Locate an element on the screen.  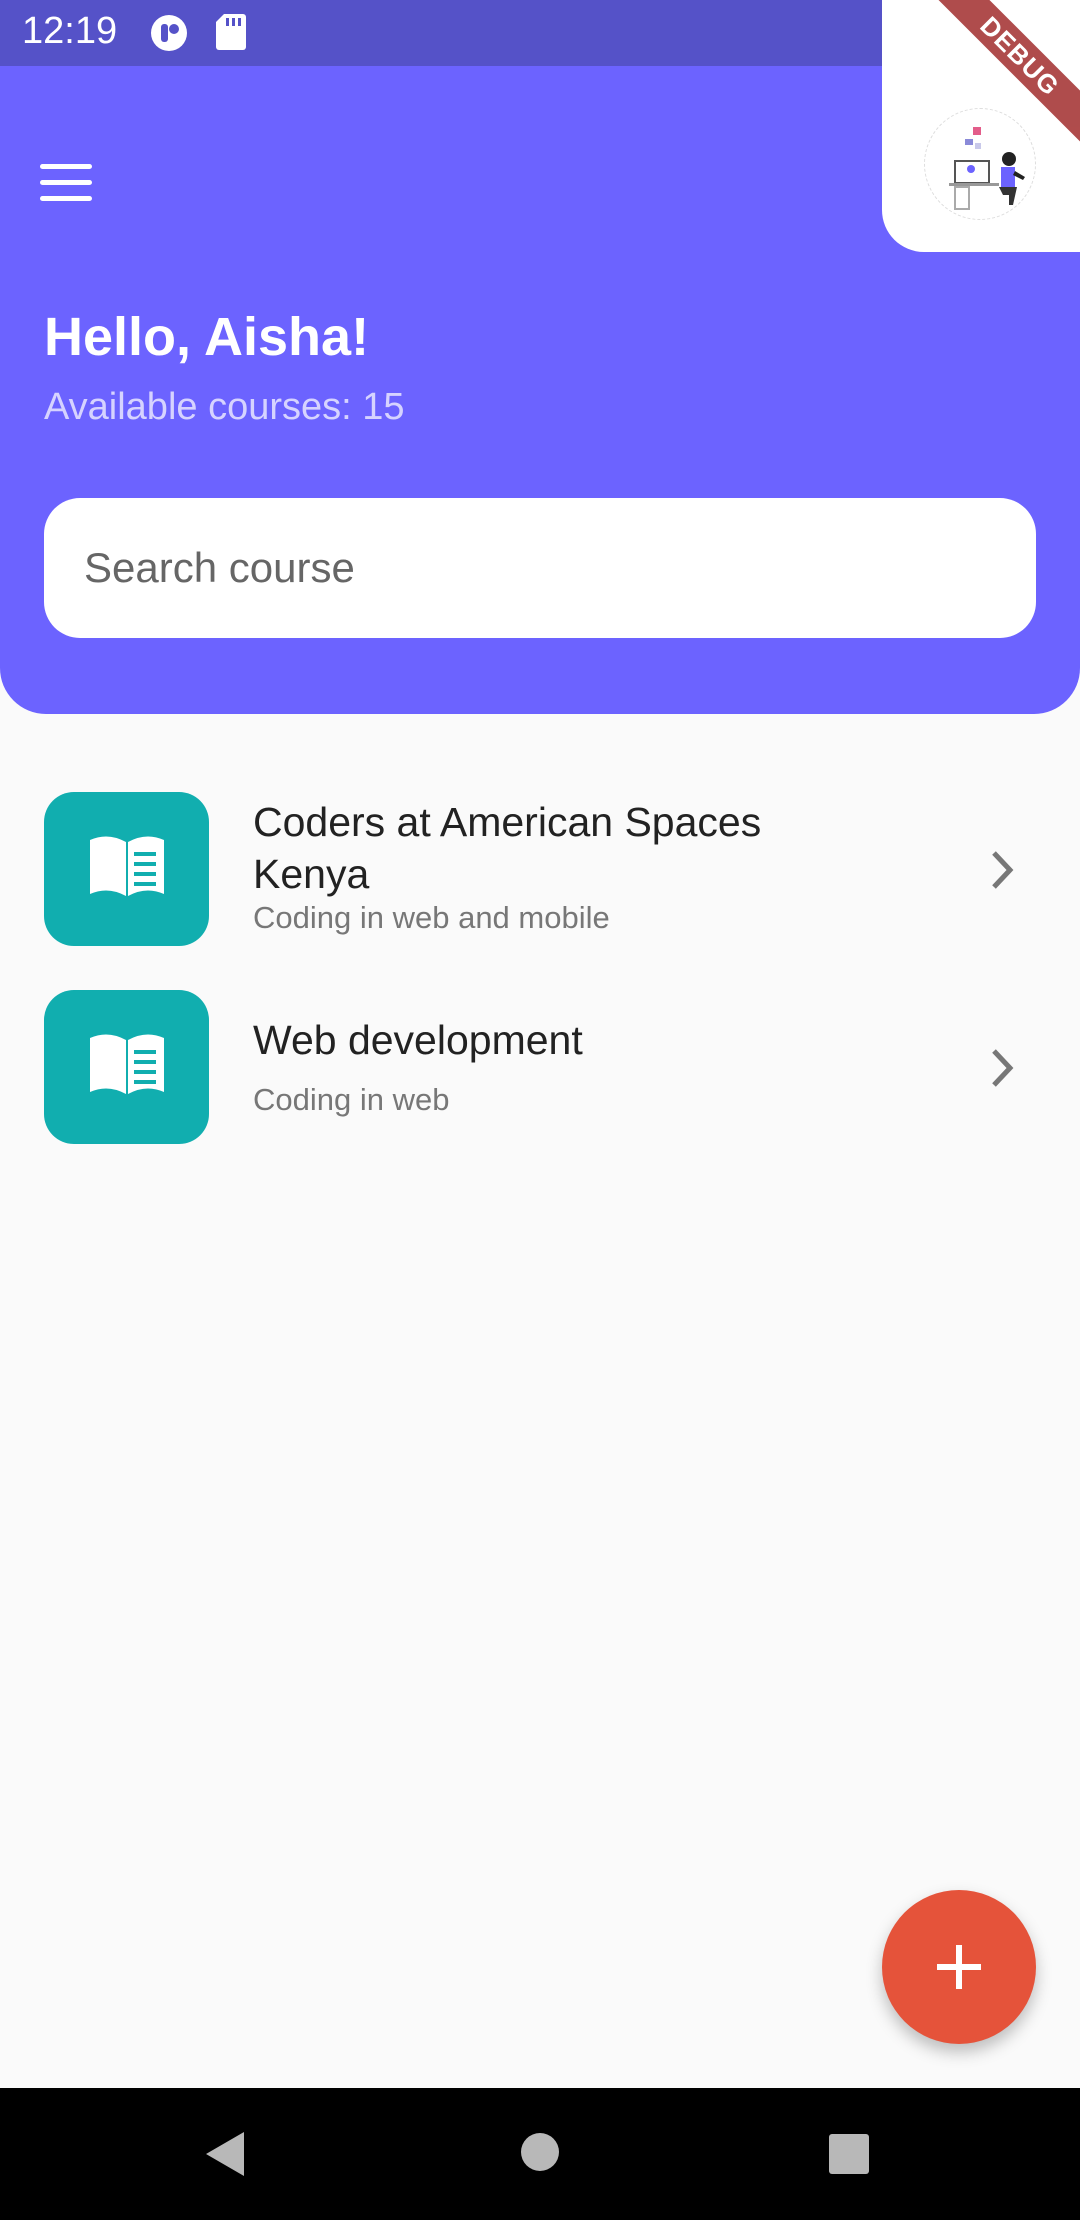
list-item: Web development Coding in web is located at coordinates (540, 1068).